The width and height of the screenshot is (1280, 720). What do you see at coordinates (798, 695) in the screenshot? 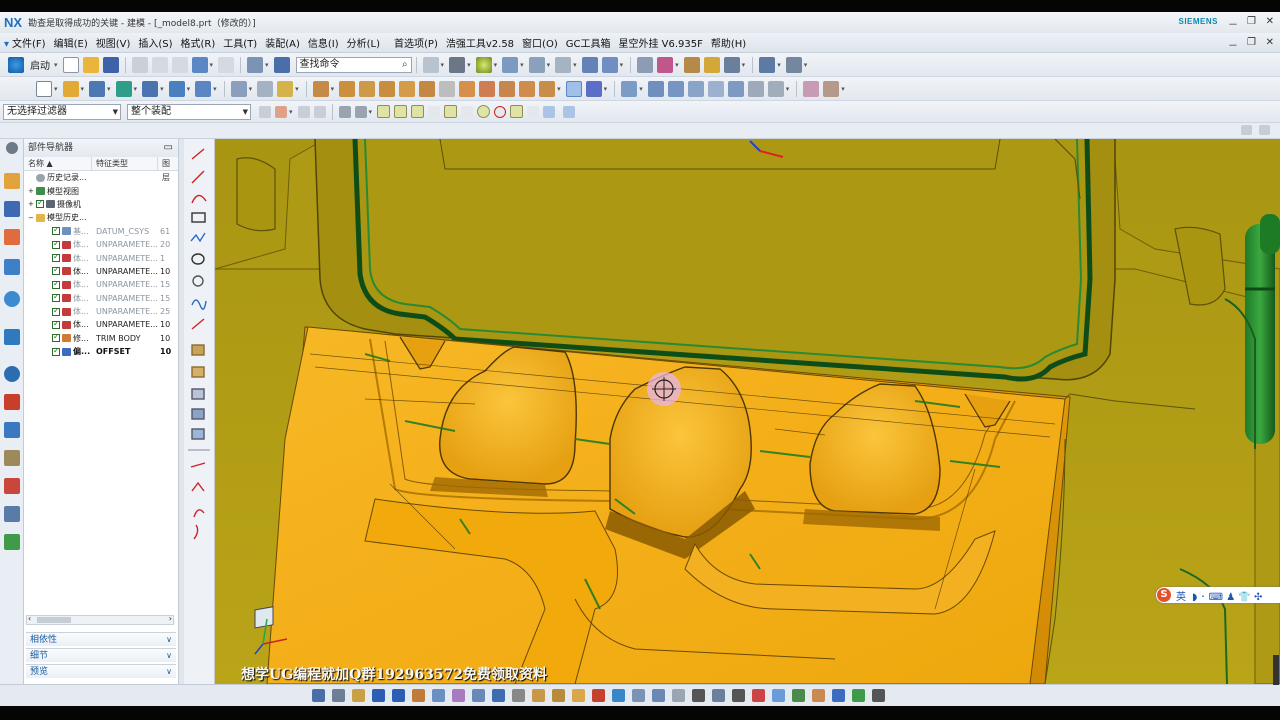
I see `note-icon` at bounding box center [798, 695].